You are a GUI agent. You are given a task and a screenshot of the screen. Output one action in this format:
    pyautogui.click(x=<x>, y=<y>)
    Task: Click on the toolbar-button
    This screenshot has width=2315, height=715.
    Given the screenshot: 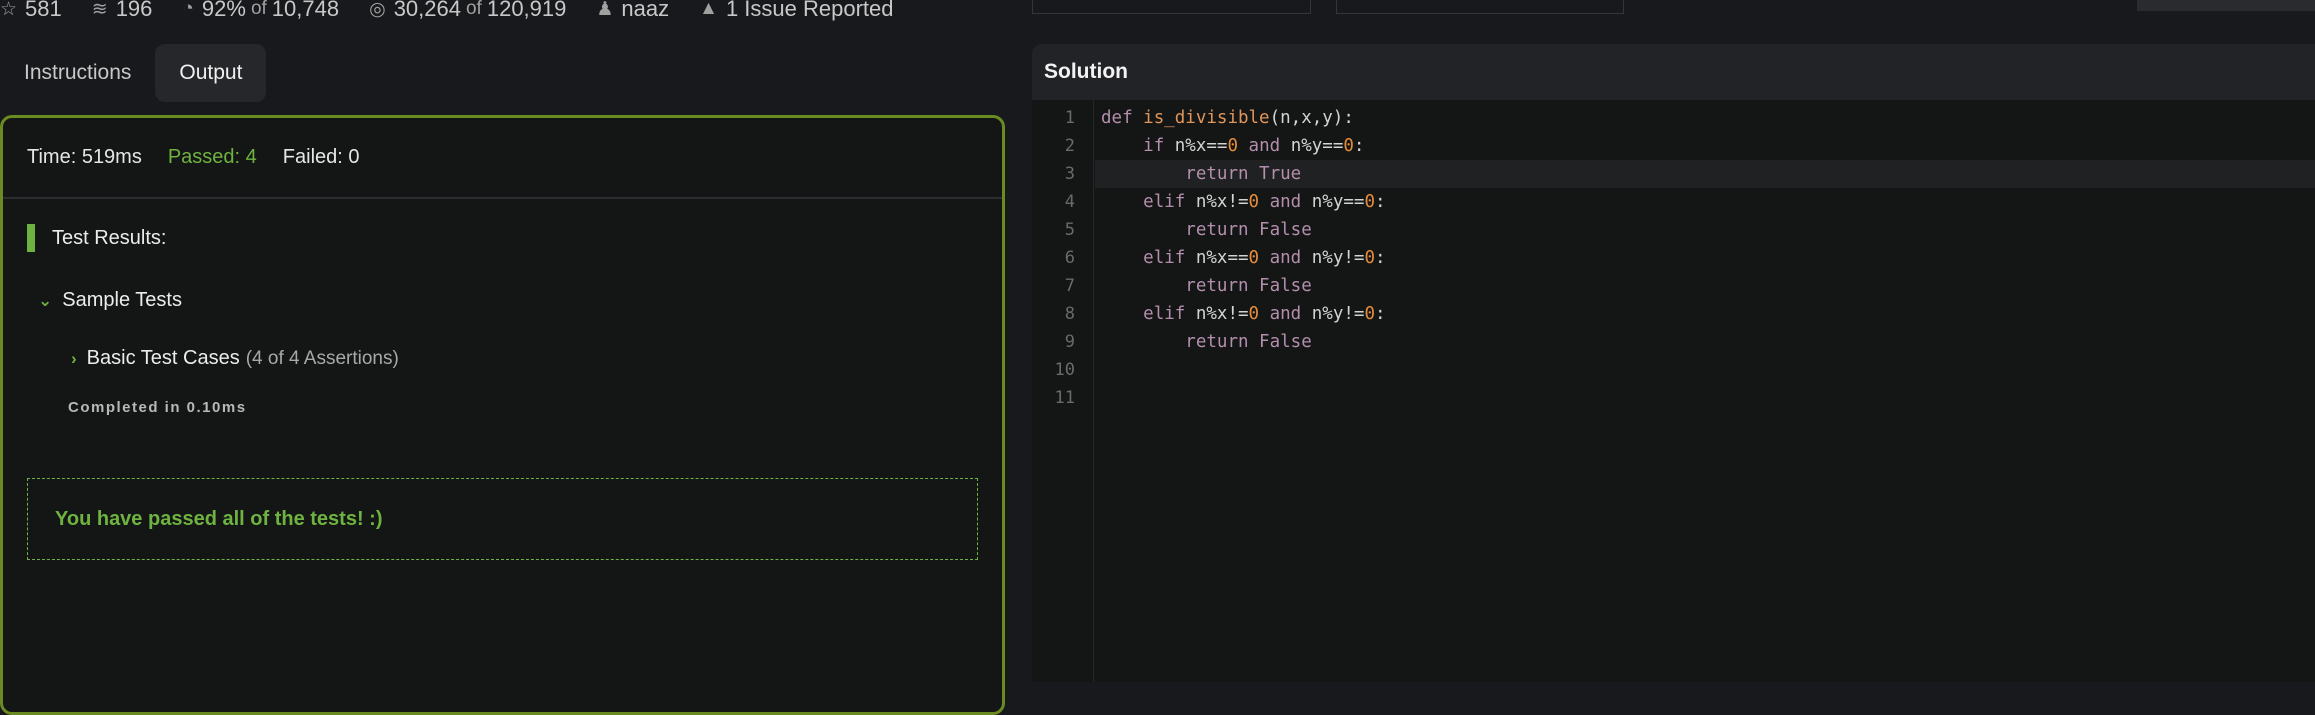 What is the action you would take?
    pyautogui.click(x=2226, y=5)
    